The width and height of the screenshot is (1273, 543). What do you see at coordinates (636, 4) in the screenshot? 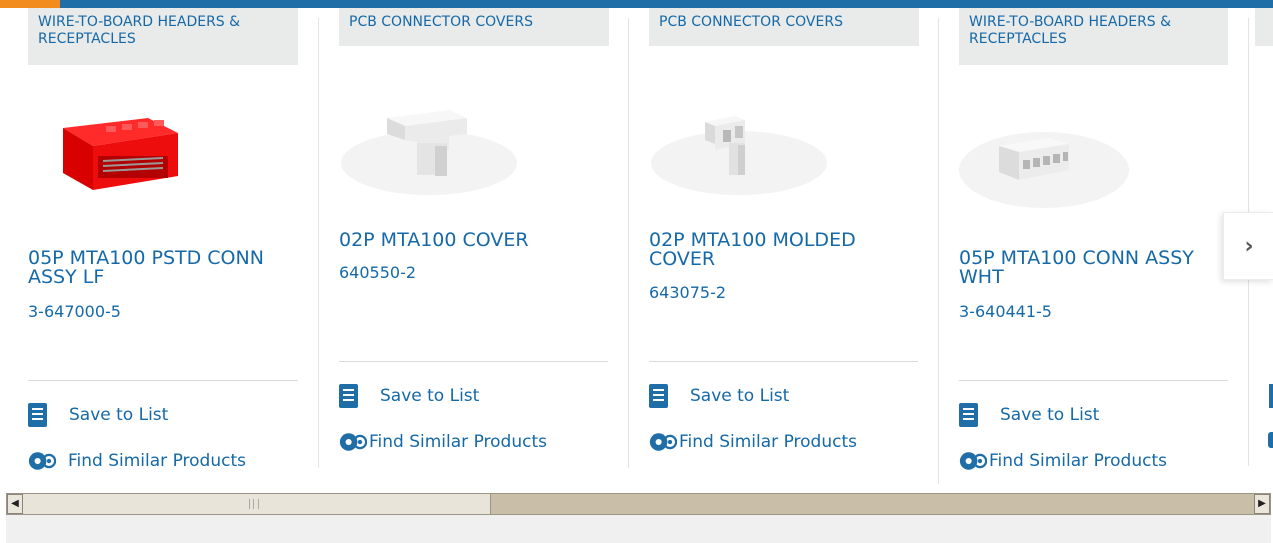
I see `top-accent-bar` at bounding box center [636, 4].